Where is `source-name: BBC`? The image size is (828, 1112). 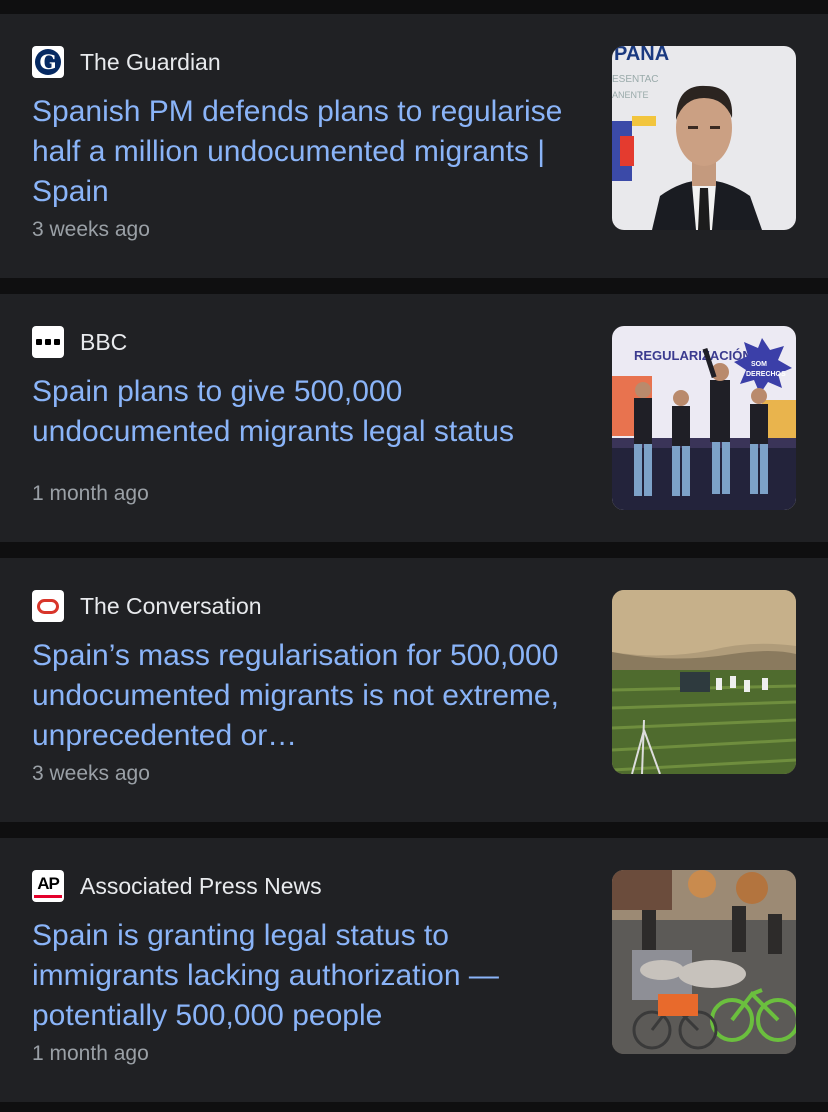 source-name: BBC is located at coordinates (104, 342).